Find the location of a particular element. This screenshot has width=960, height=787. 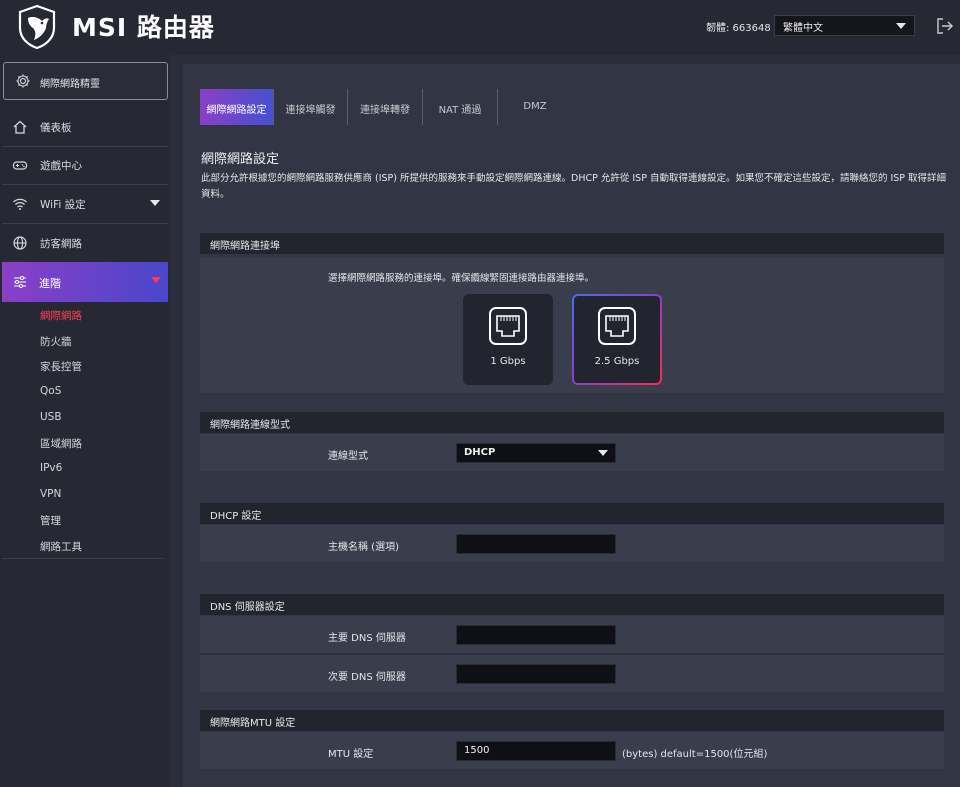

port-label: 1 Gbps is located at coordinates (508, 361).